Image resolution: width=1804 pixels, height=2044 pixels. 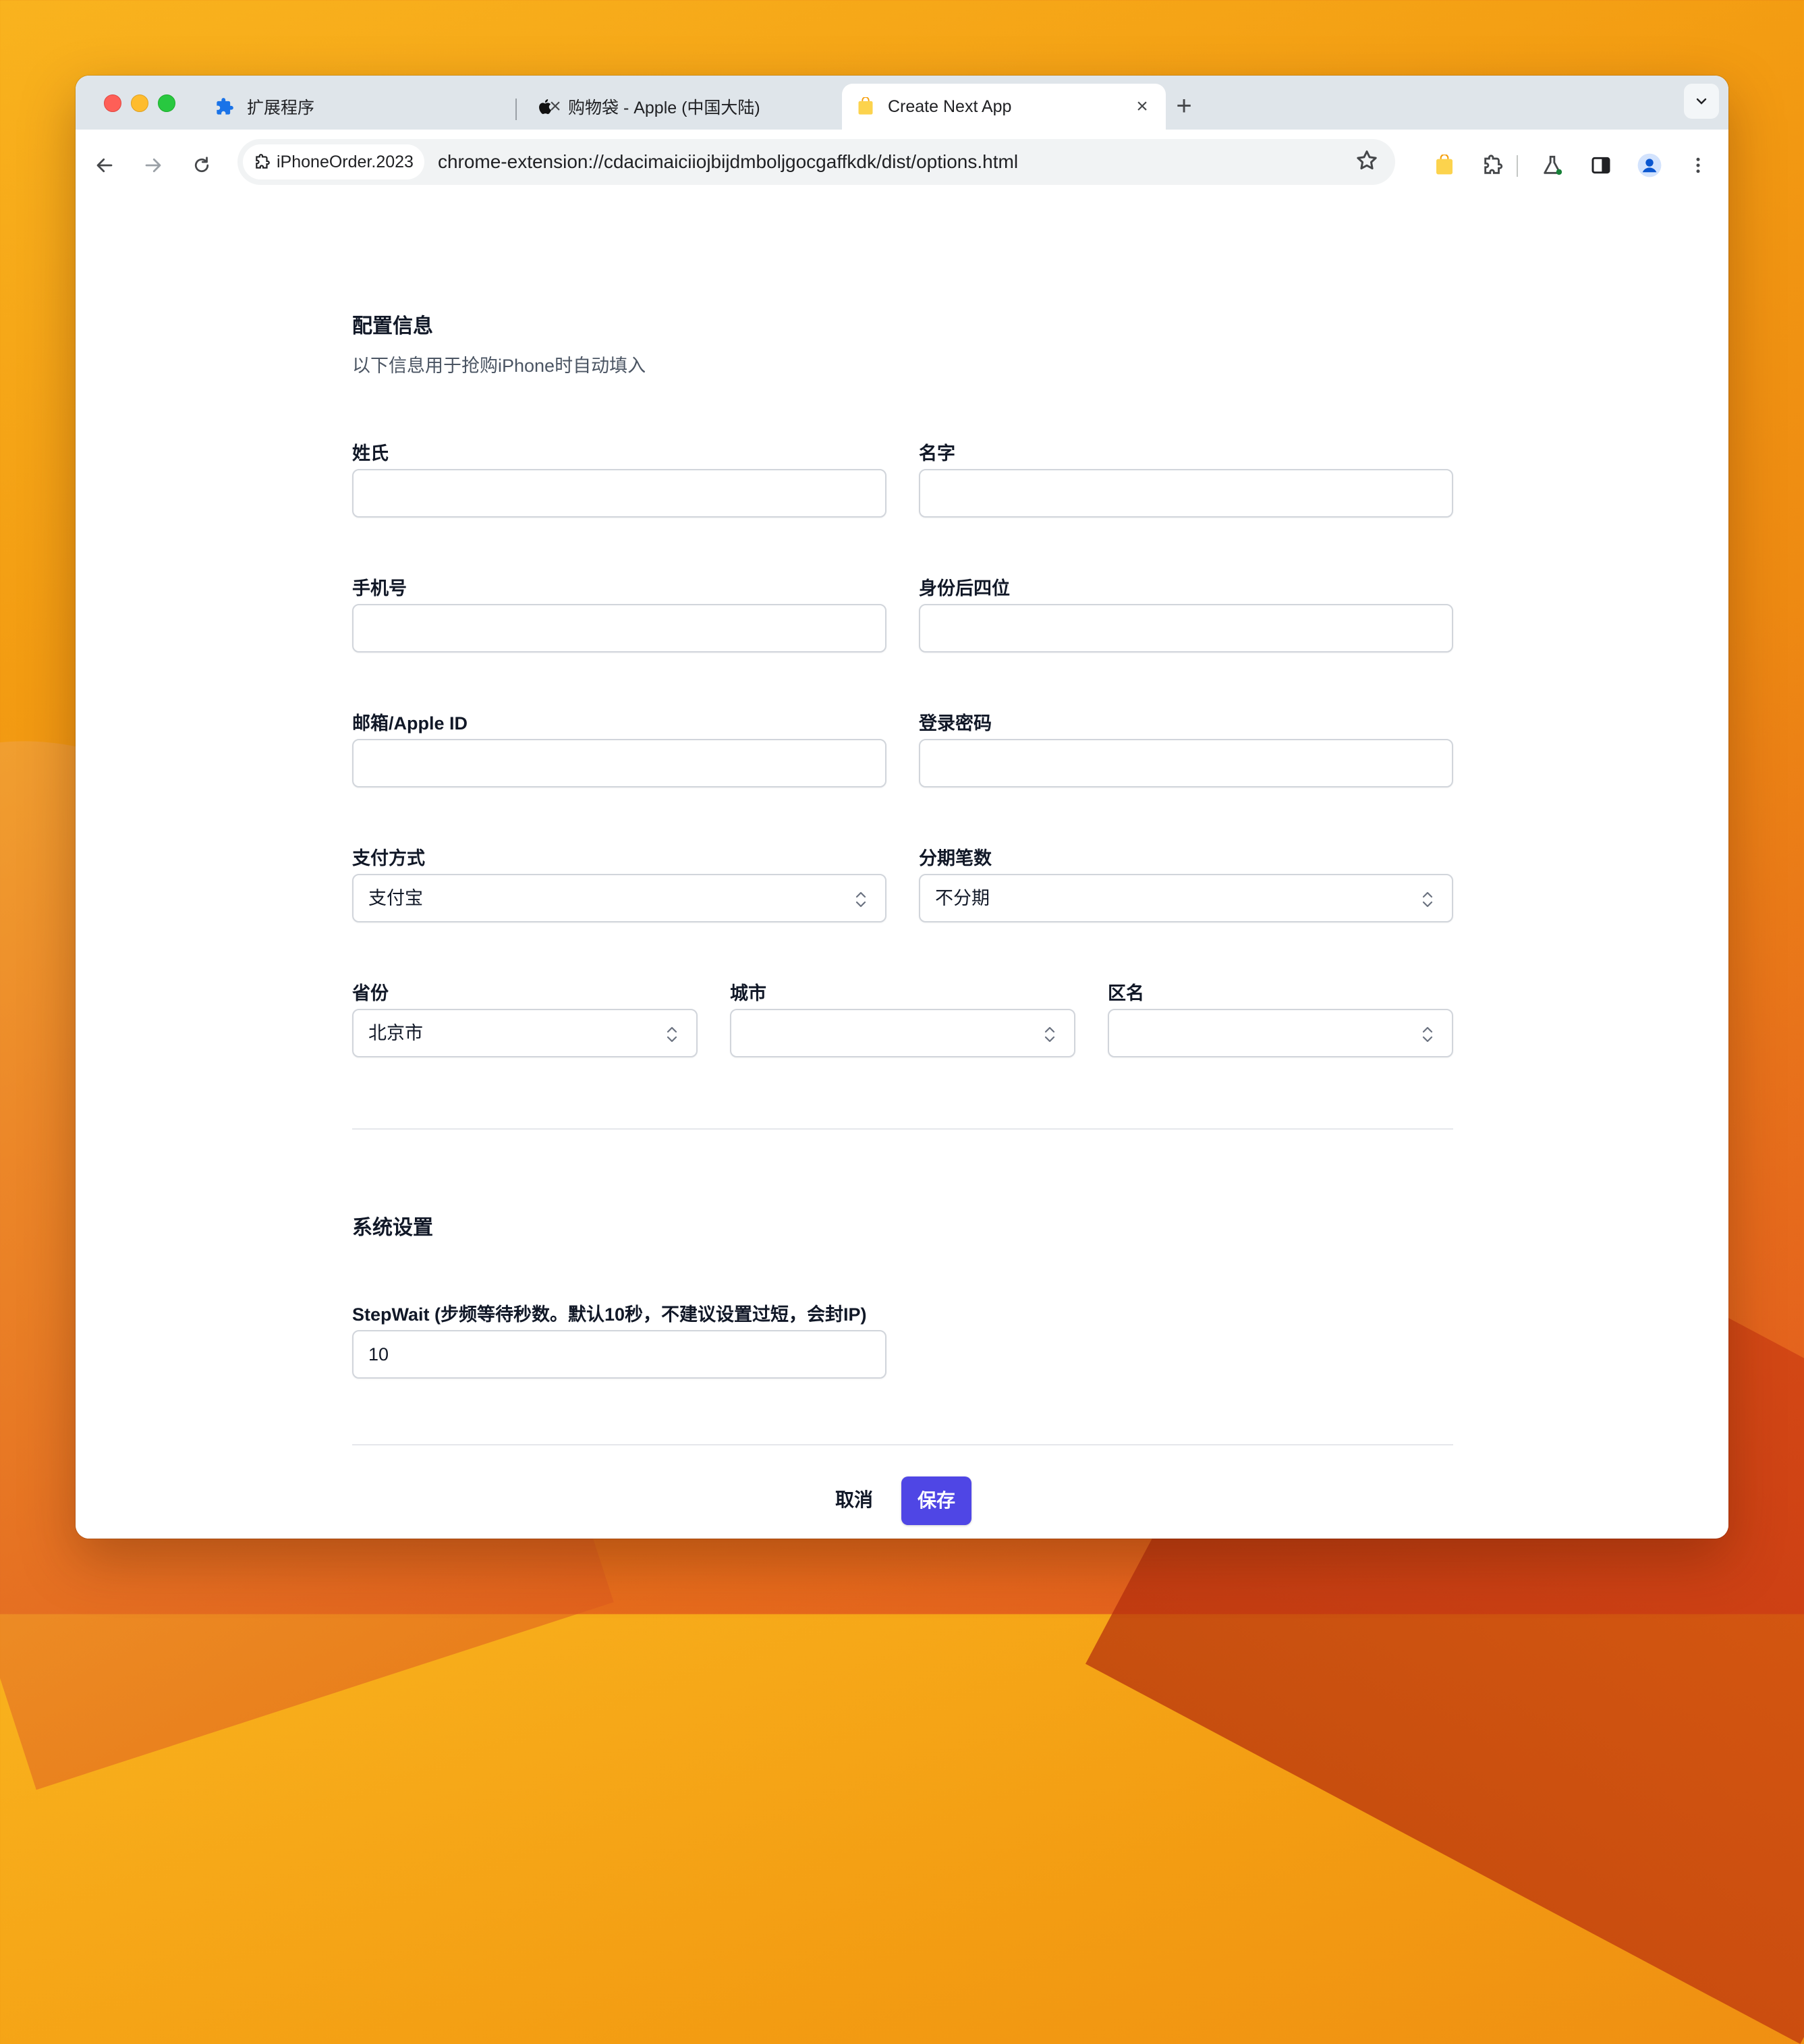 I want to click on extensions-button, so click(x=1493, y=166).